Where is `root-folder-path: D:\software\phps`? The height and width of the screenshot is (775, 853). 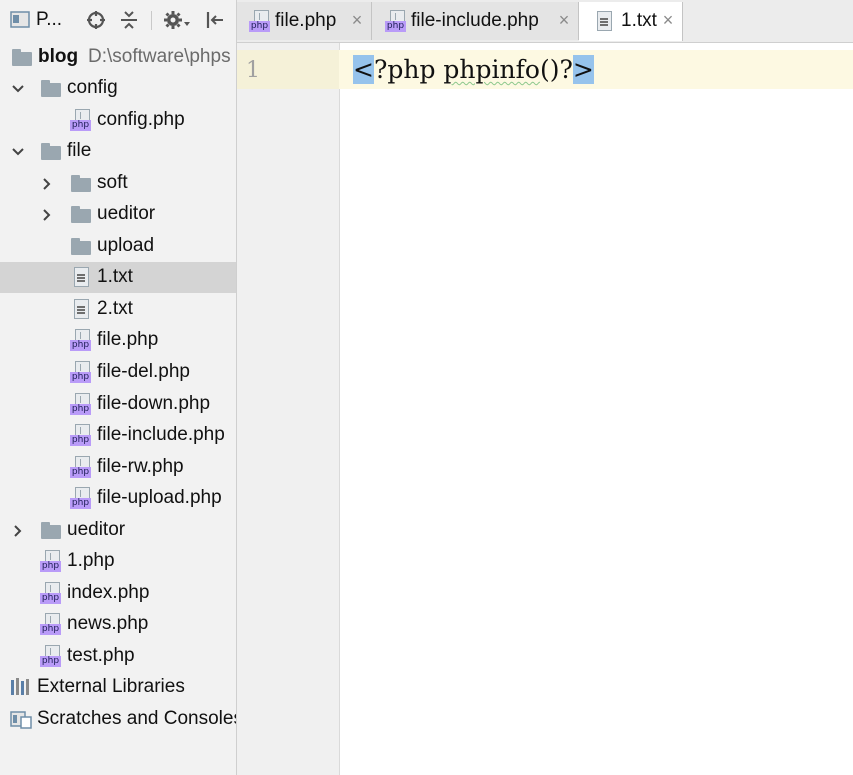 root-folder-path: D:\software\phps is located at coordinates (159, 56).